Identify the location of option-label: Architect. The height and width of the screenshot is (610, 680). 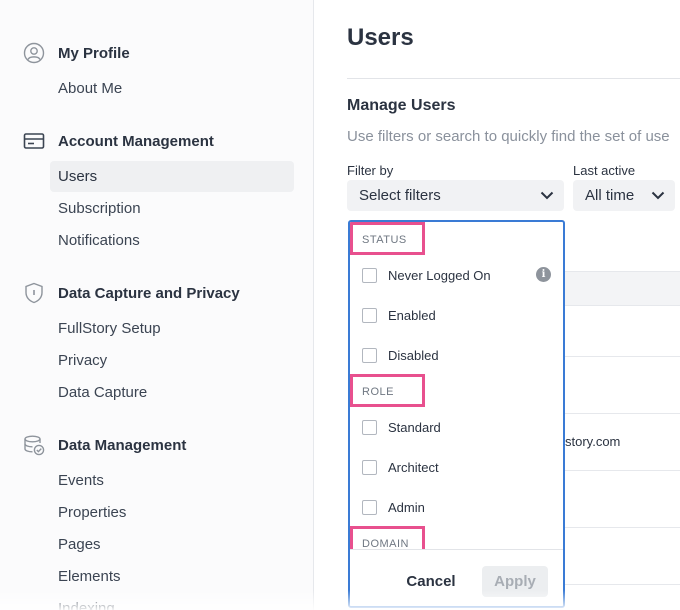
(413, 467).